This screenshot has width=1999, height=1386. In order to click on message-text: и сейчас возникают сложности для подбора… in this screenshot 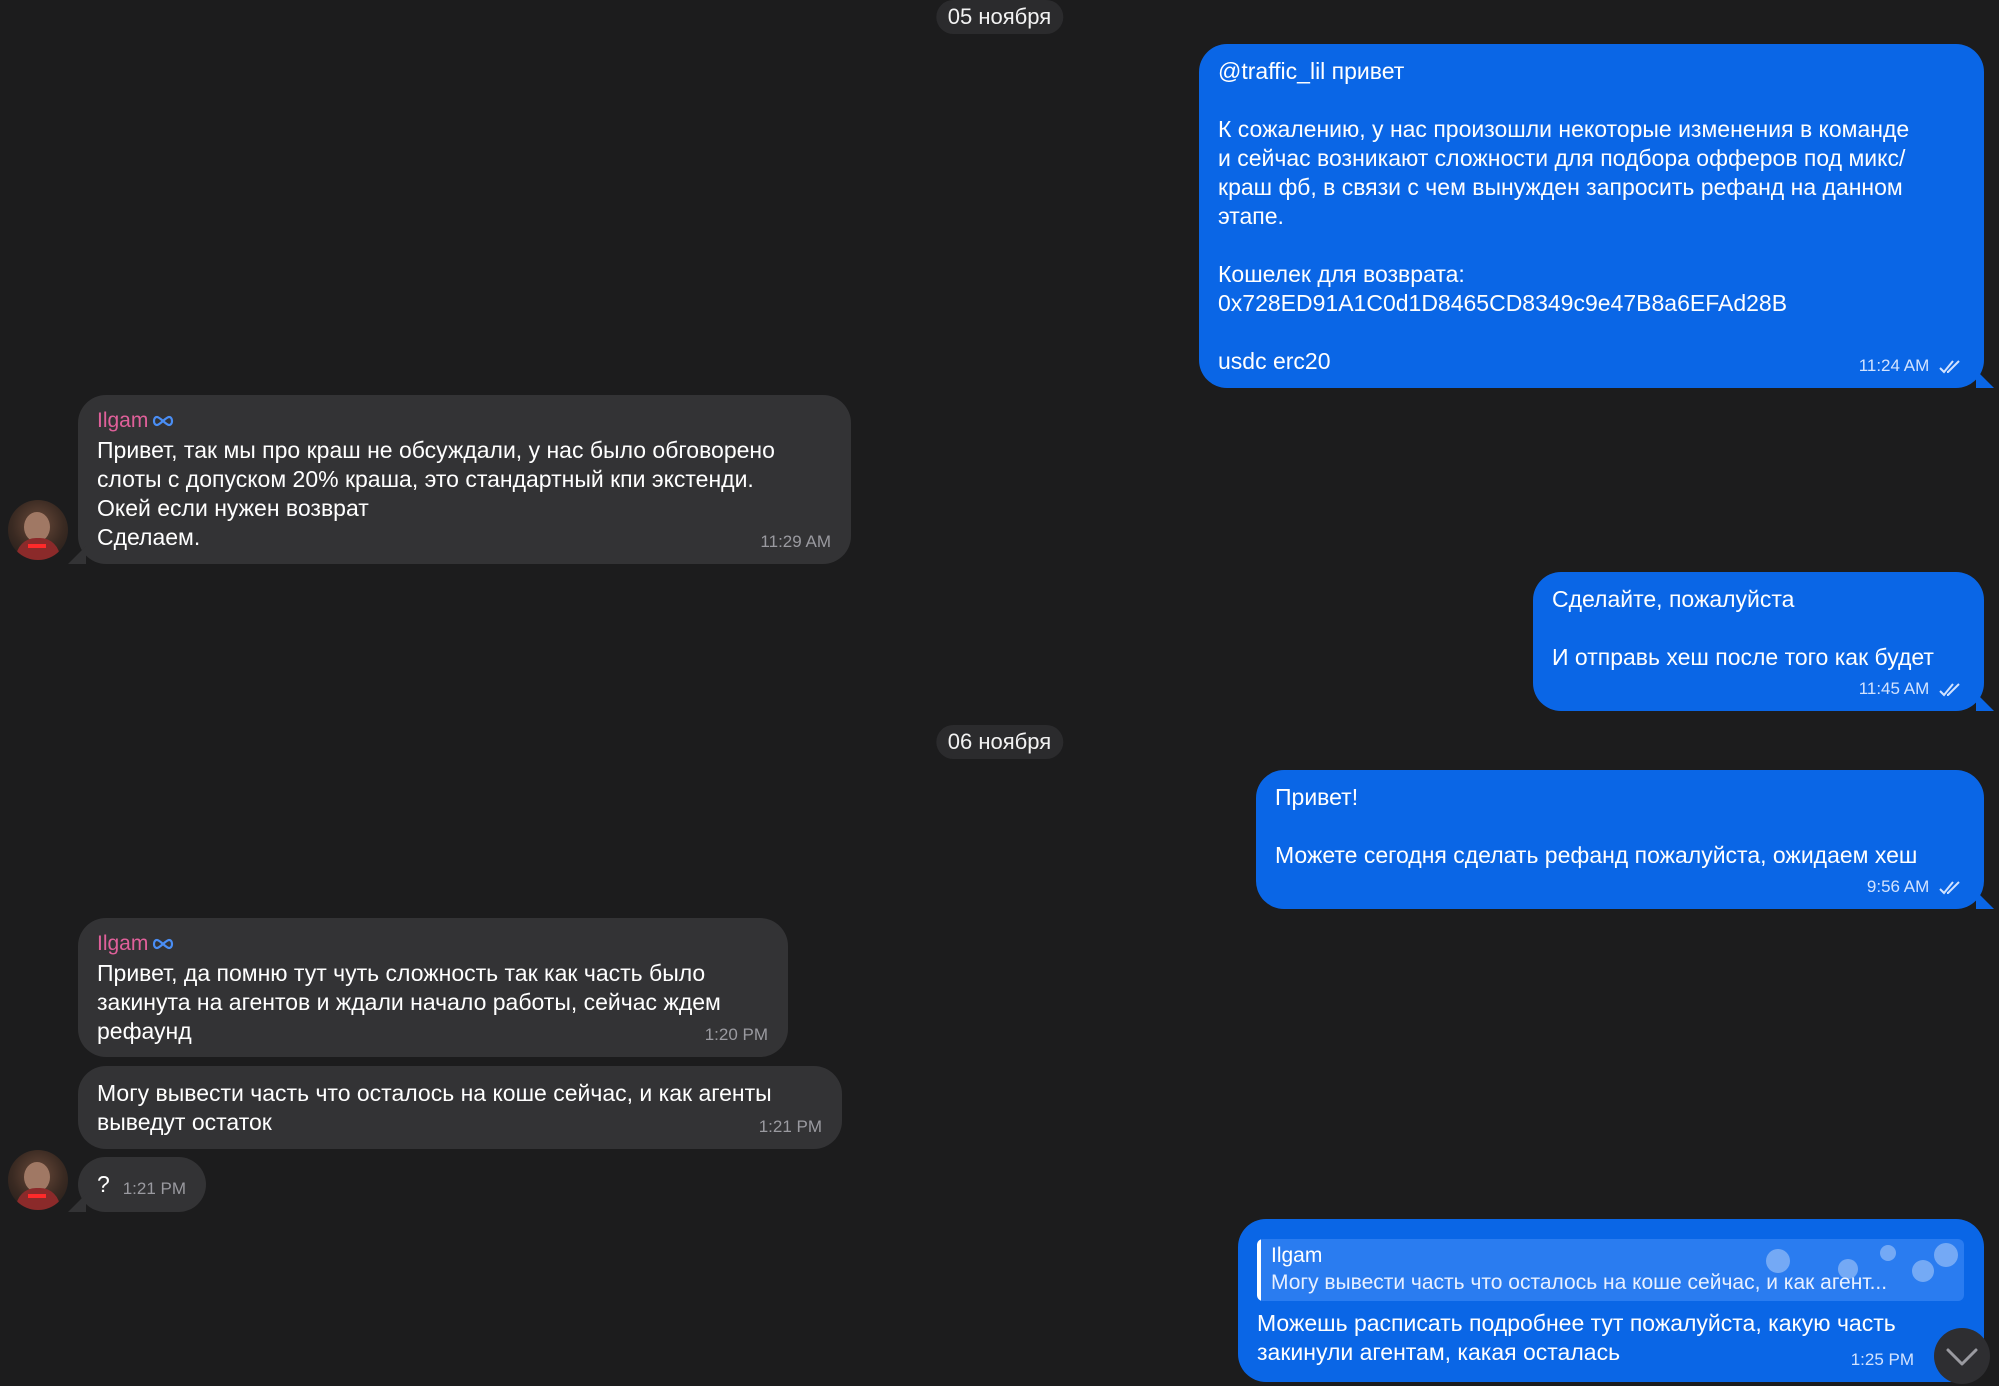, I will do `click(1562, 158)`.